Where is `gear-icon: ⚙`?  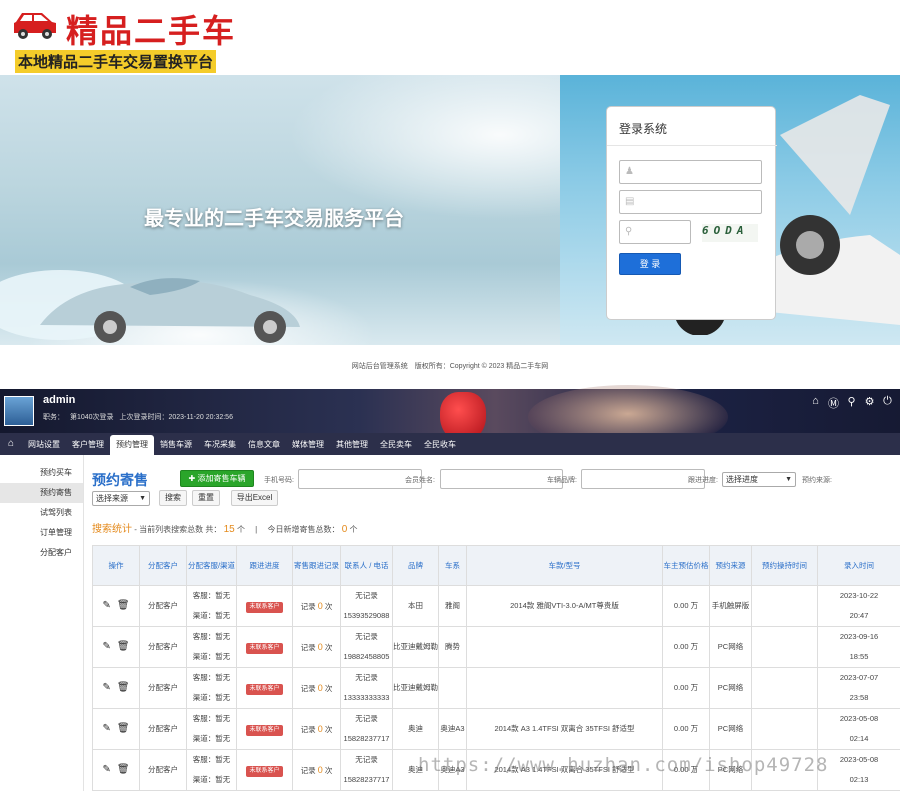
gear-icon: ⚙ is located at coordinates (869, 403).